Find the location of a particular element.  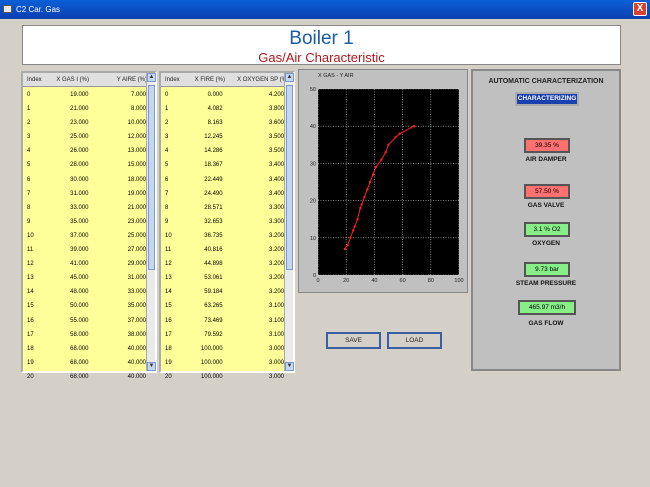

table-row: 14 59.184 3.200 is located at coordinates (222, 292).